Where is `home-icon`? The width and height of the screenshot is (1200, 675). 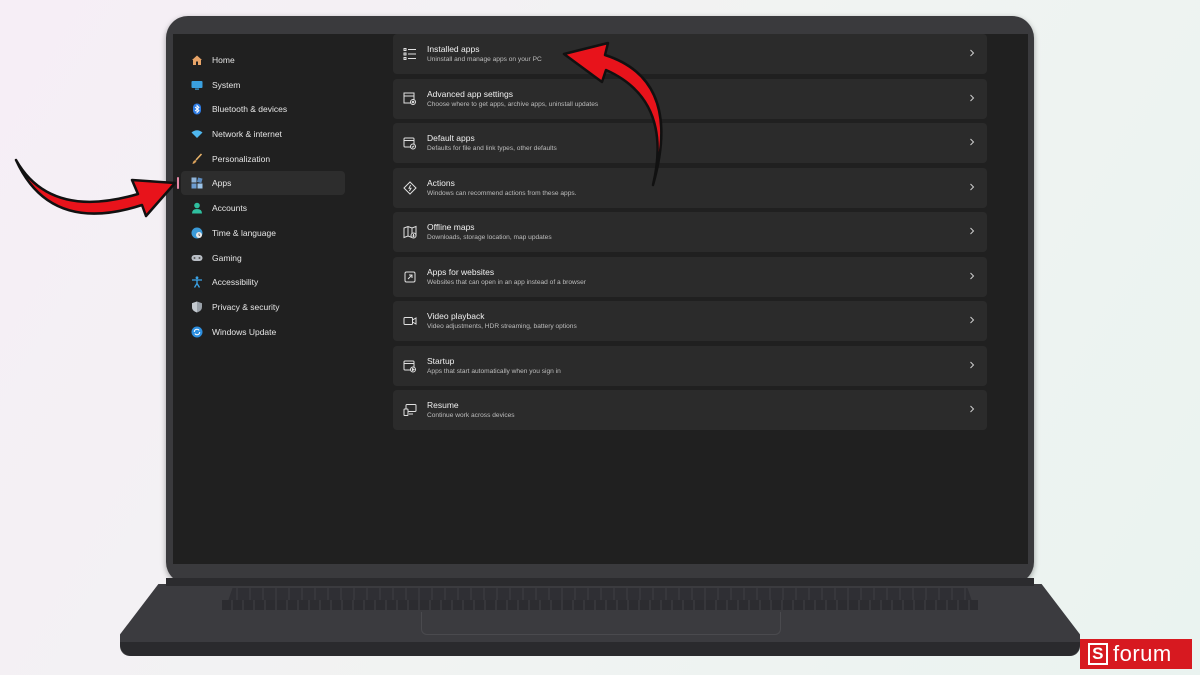
home-icon is located at coordinates (197, 60).